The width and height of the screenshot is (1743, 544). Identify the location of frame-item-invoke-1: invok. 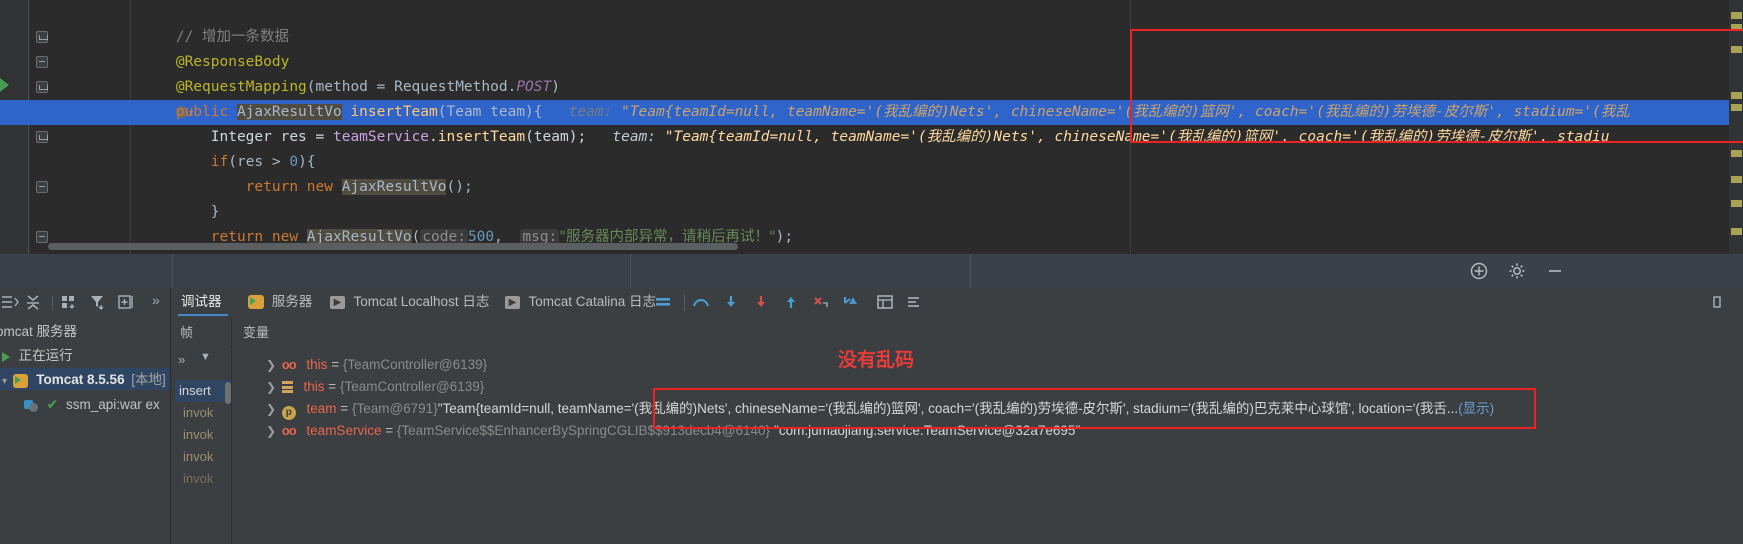
(203, 413).